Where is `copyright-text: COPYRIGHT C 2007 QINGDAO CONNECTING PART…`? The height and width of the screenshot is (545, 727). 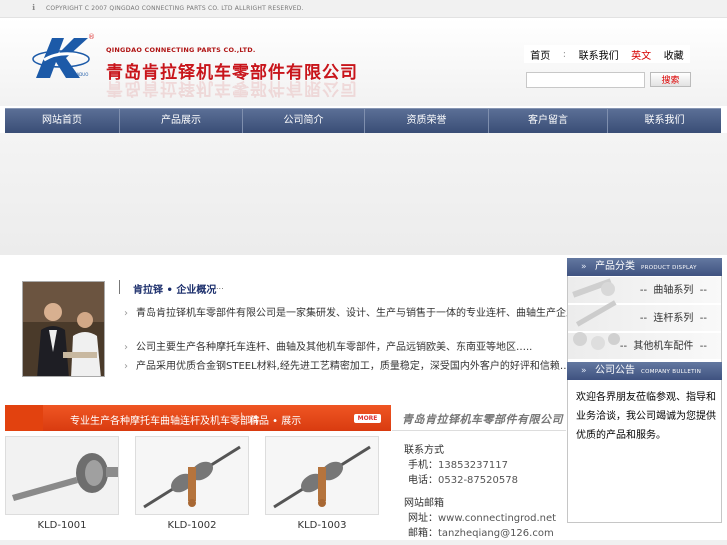 copyright-text: COPYRIGHT C 2007 QINGDAO CONNECTING PART… is located at coordinates (175, 8).